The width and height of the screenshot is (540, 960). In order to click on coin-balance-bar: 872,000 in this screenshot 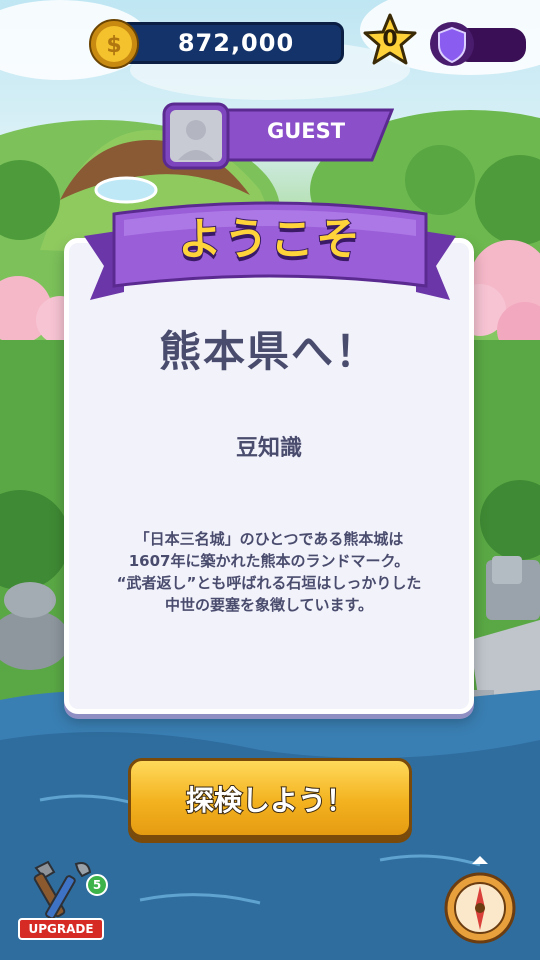, I will do `click(231, 43)`.